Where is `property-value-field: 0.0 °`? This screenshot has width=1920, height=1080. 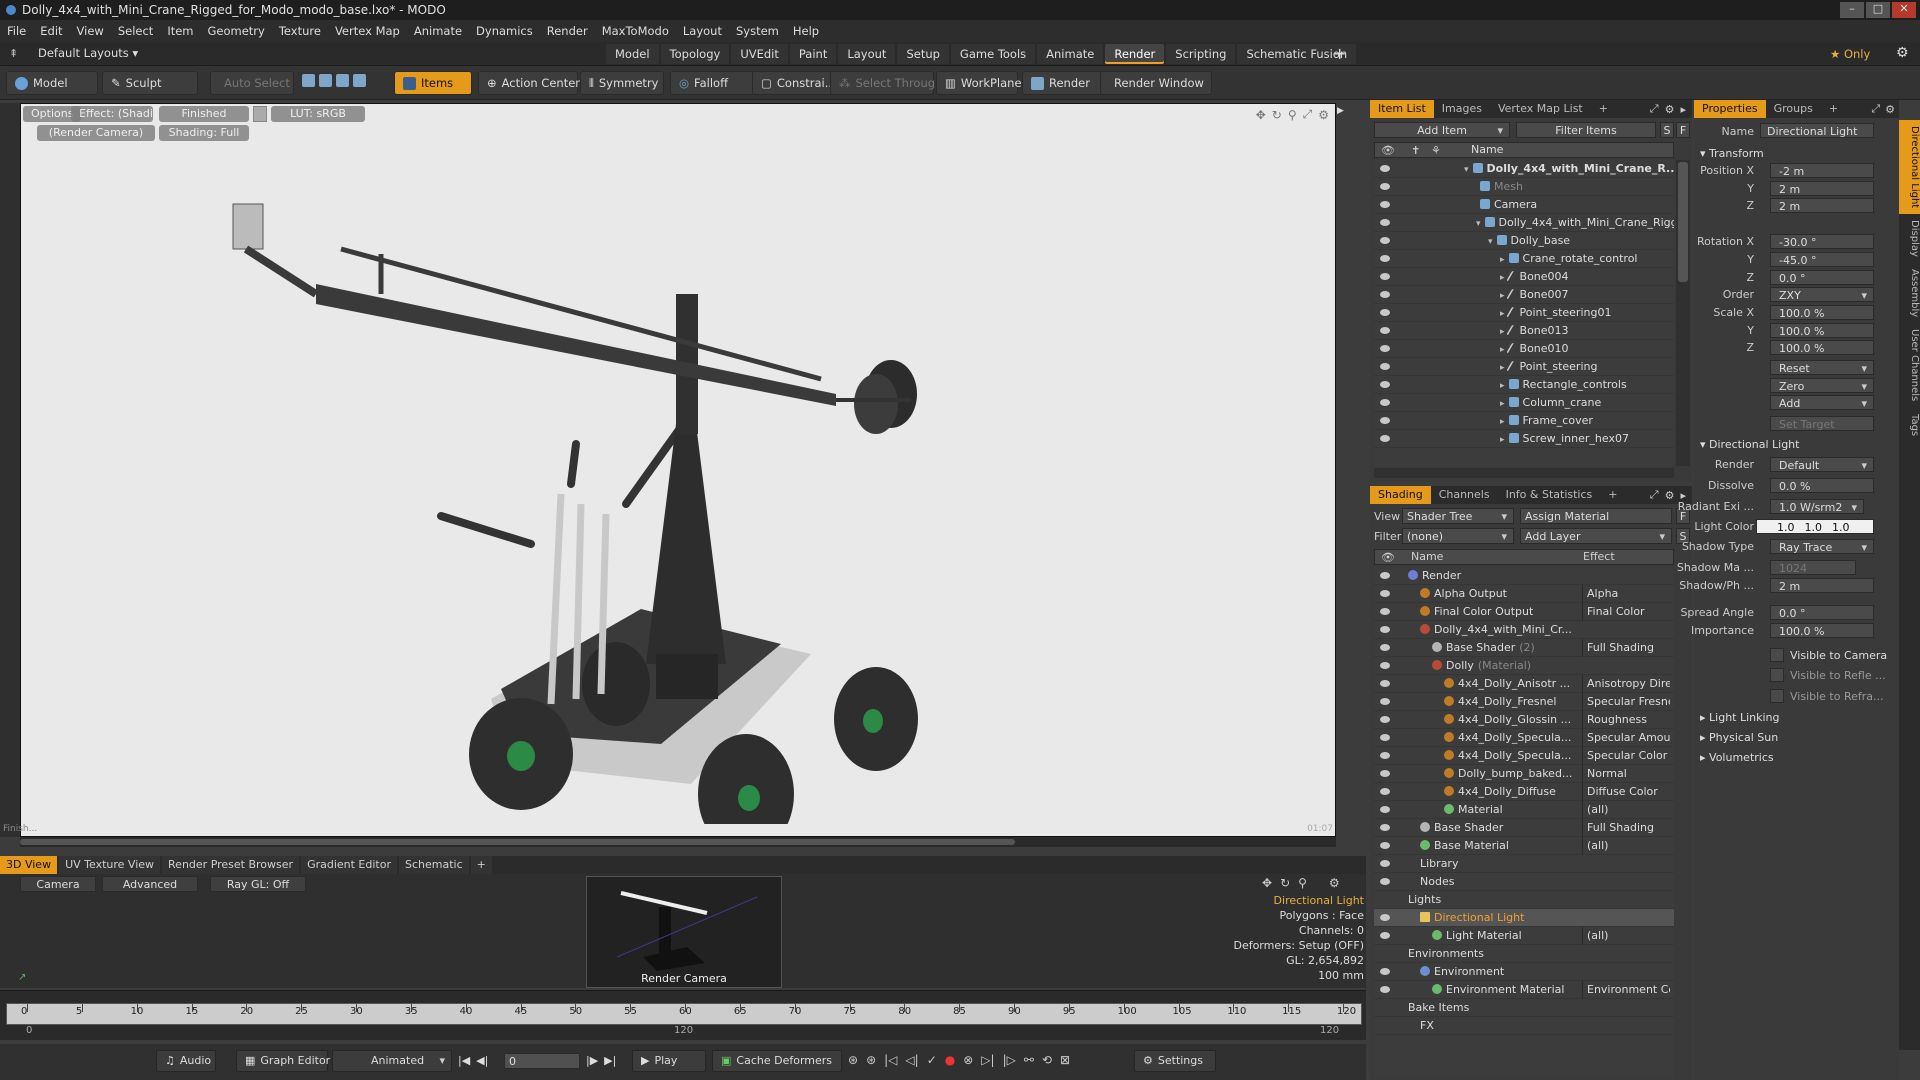 property-value-field: 0.0 ° is located at coordinates (1822, 613).